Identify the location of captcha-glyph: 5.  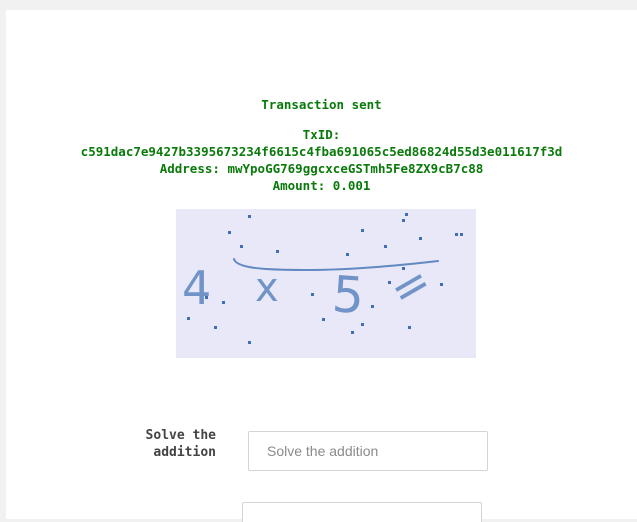
(348, 295).